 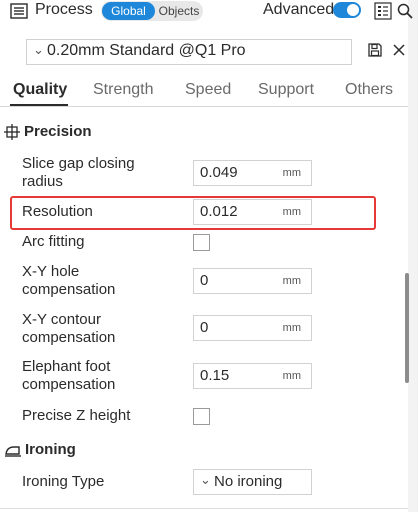 I want to click on elephant-foot-compensation-input: 0.15 mm, so click(x=252, y=376).